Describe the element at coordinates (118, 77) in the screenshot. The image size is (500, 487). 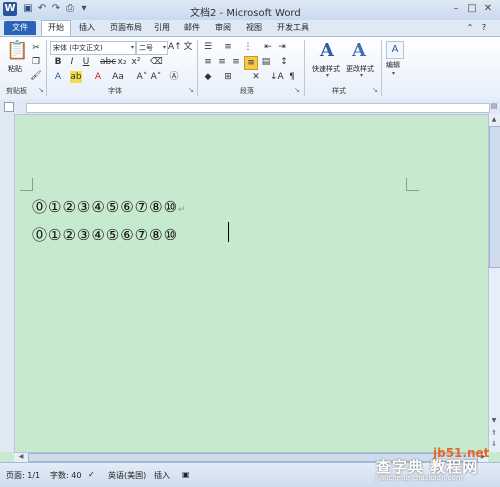
I see `change-case-icon: Aa` at that location.